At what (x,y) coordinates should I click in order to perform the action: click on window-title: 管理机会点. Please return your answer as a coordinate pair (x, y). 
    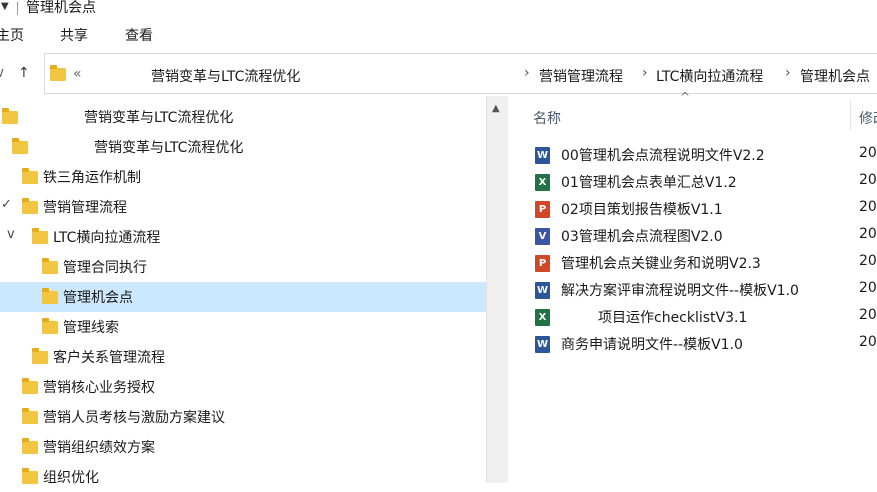
    Looking at the image, I should click on (61, 8).